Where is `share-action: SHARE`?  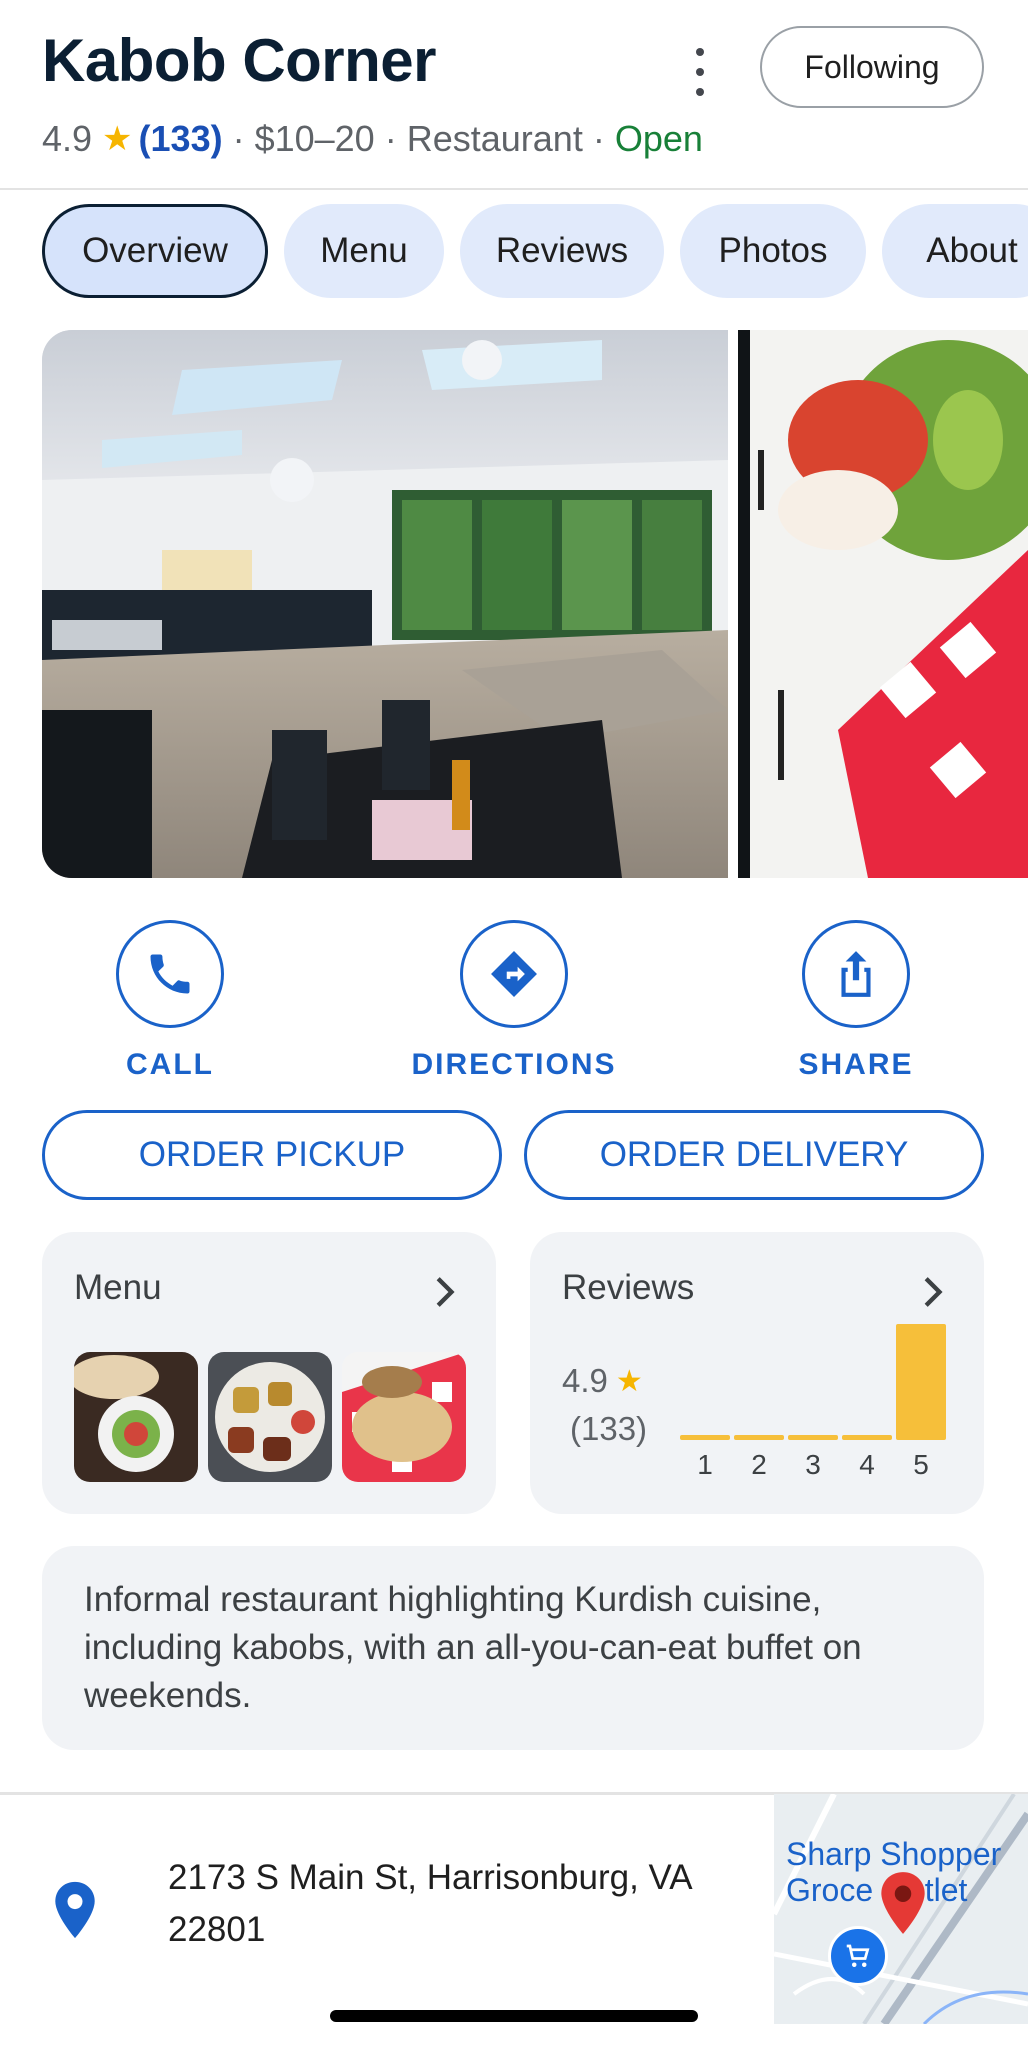
share-action: SHARE is located at coordinates (856, 1001).